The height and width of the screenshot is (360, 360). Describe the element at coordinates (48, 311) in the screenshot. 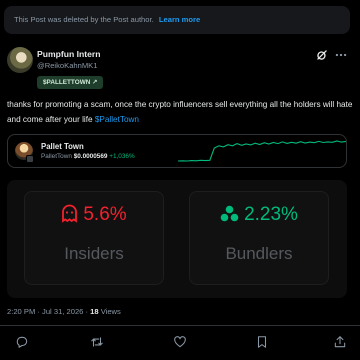

I see `post-timestamp: 2:20 PM · Jul 31, 2026 ·` at that location.